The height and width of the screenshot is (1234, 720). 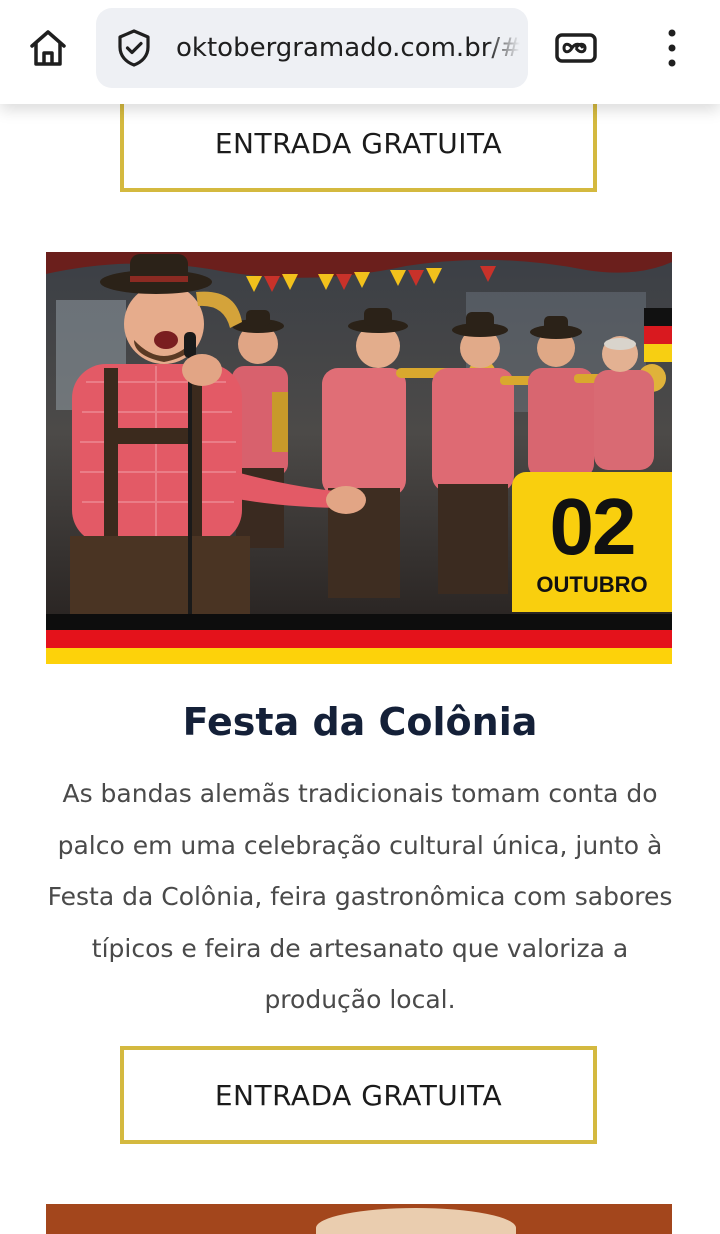 I want to click on address-bar: oktobergramado.com.br/#, so click(x=312, y=48).